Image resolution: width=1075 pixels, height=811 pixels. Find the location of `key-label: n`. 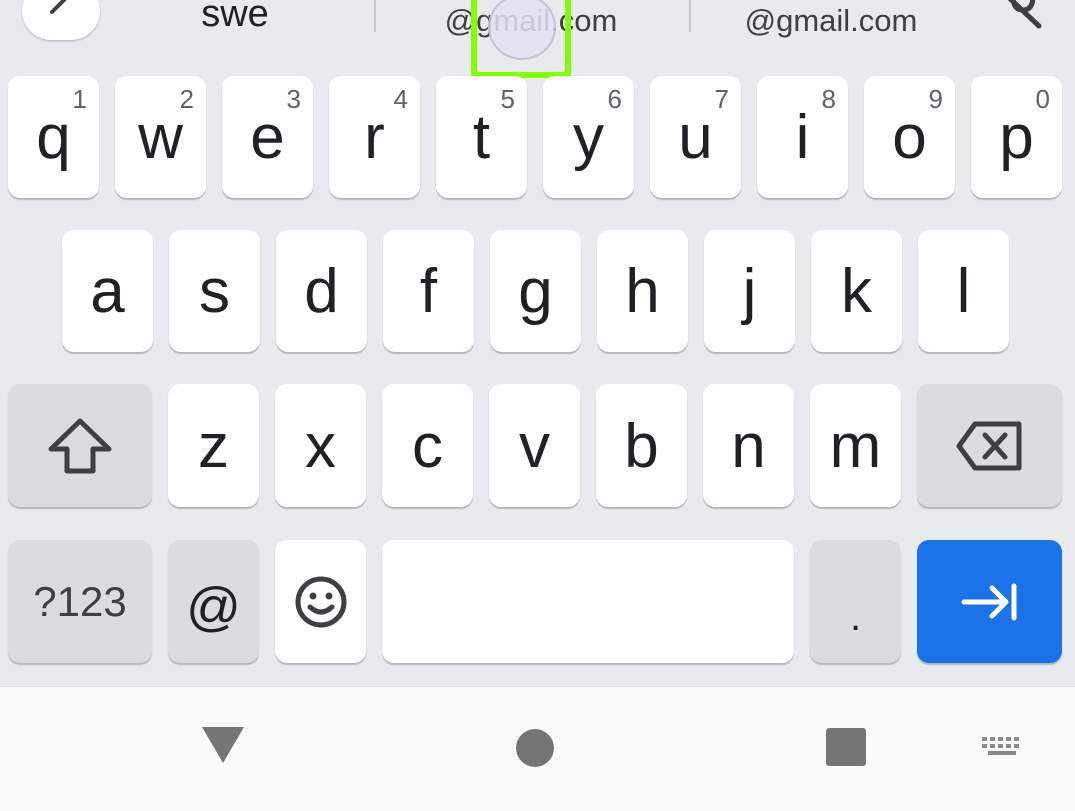

key-label: n is located at coordinates (748, 446).